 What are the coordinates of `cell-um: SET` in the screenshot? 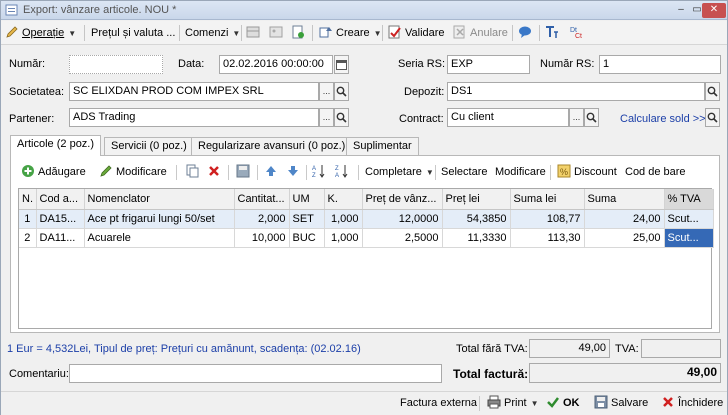 It's located at (307, 219).